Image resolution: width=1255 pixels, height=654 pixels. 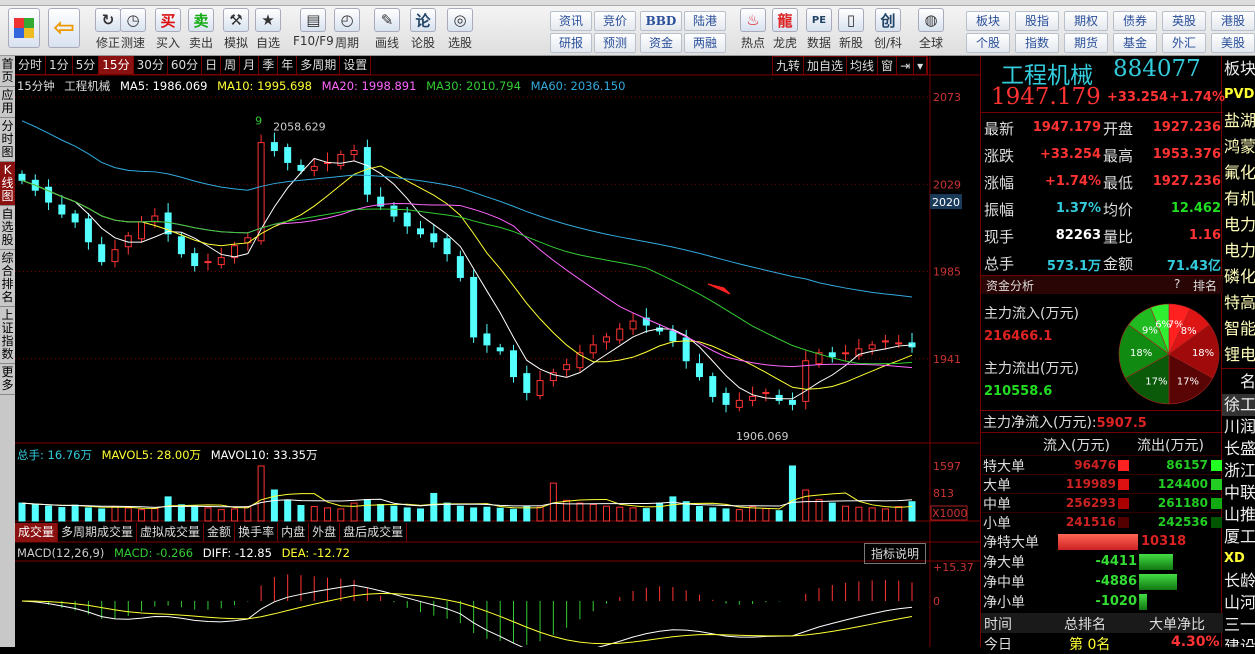 I want to click on high-annotation: 2058.629, so click(x=299, y=127).